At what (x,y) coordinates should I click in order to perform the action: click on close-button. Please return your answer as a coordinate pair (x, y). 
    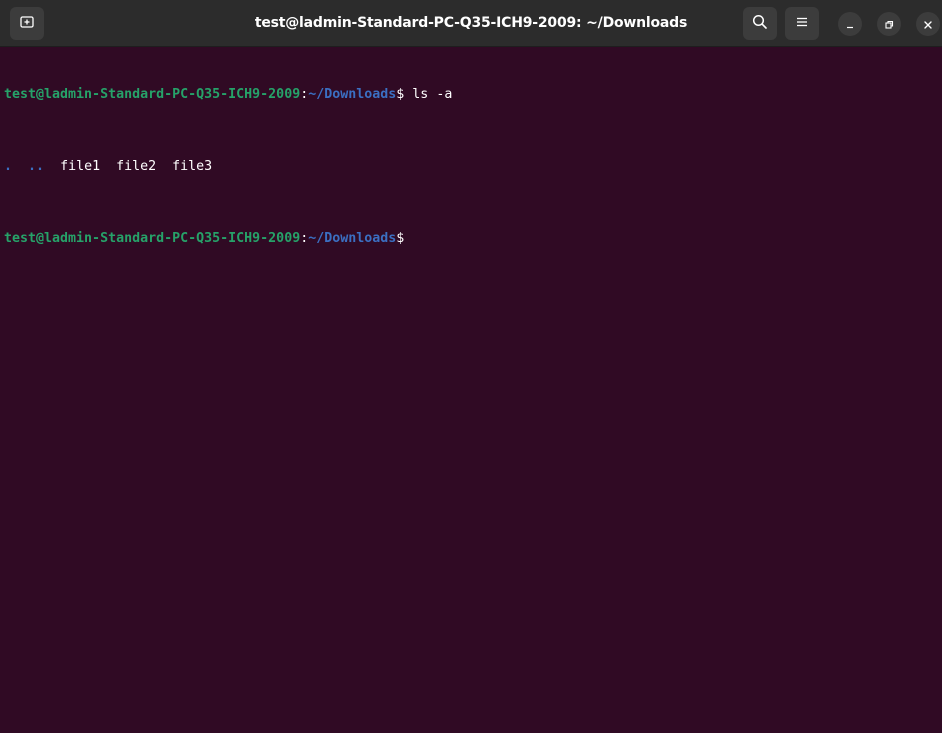
    Looking at the image, I should click on (928, 24).